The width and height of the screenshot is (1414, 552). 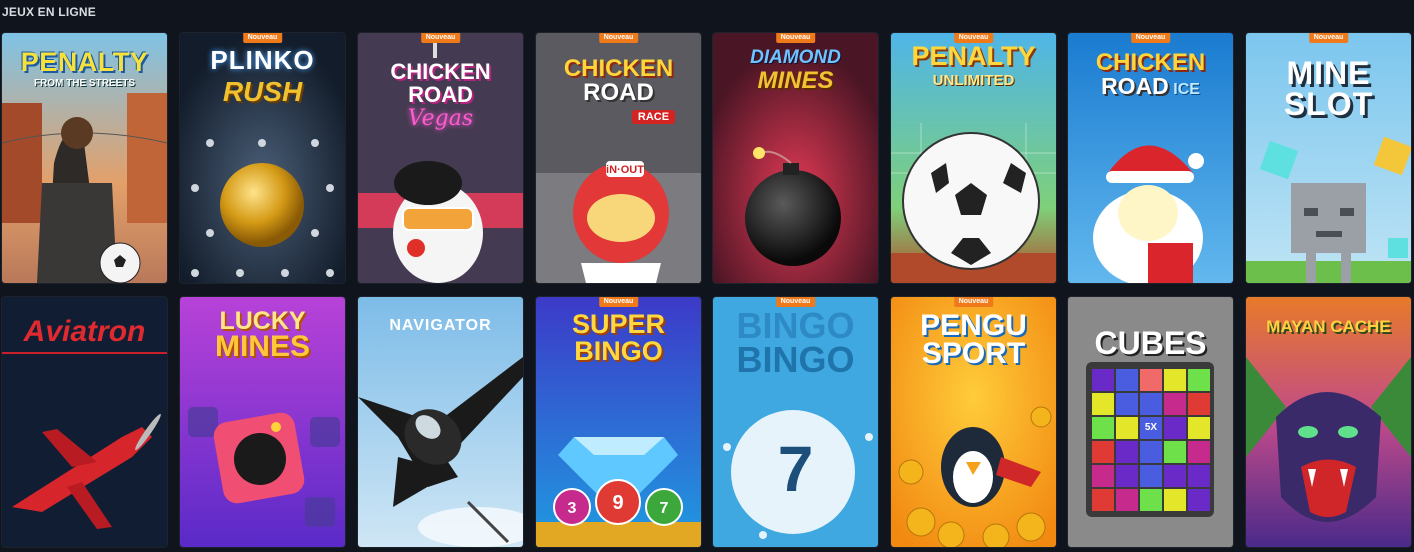 I want to click on game-tile-cubes: CUBES 5X, so click(x=1150, y=422).